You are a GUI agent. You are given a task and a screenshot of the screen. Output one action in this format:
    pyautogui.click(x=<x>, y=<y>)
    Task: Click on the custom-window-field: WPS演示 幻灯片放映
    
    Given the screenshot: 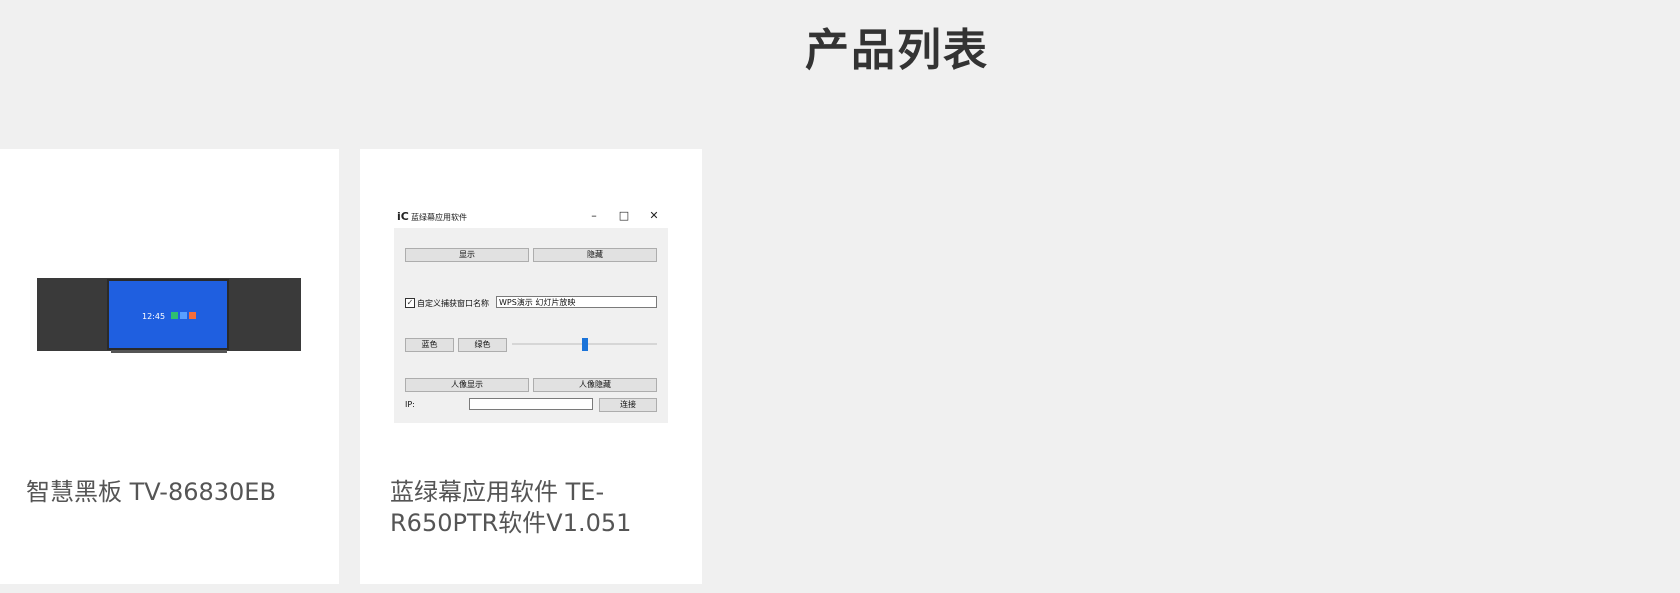 What is the action you would take?
    pyautogui.click(x=576, y=302)
    